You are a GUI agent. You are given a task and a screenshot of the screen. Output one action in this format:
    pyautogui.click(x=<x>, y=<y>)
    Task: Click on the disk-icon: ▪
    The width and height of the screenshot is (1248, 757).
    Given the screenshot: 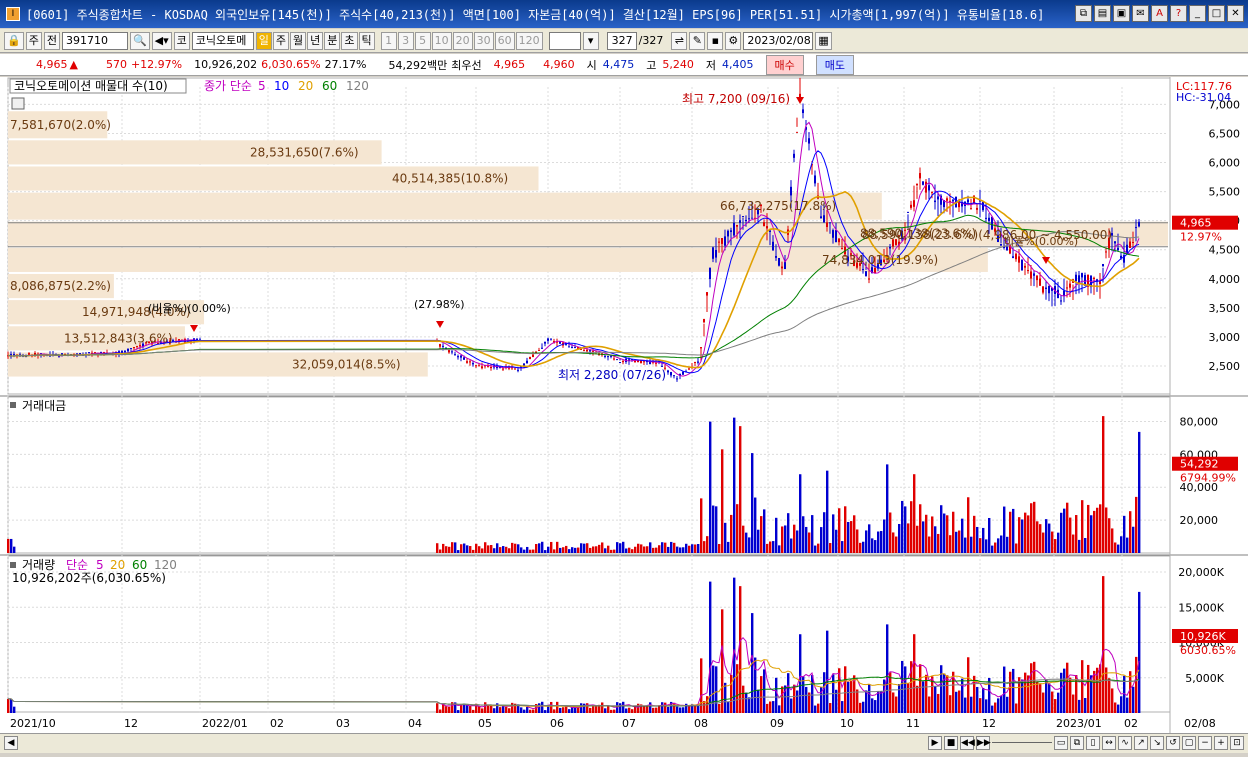 What is the action you would take?
    pyautogui.click(x=715, y=40)
    